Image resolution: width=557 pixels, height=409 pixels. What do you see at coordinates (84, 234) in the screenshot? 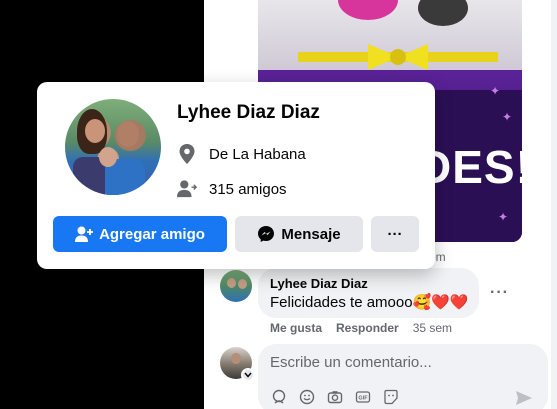
I see `add-friend-icon` at bounding box center [84, 234].